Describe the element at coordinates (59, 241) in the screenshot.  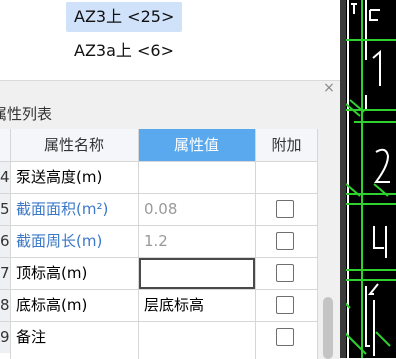
I see `property-name: 截面周长(m)` at that location.